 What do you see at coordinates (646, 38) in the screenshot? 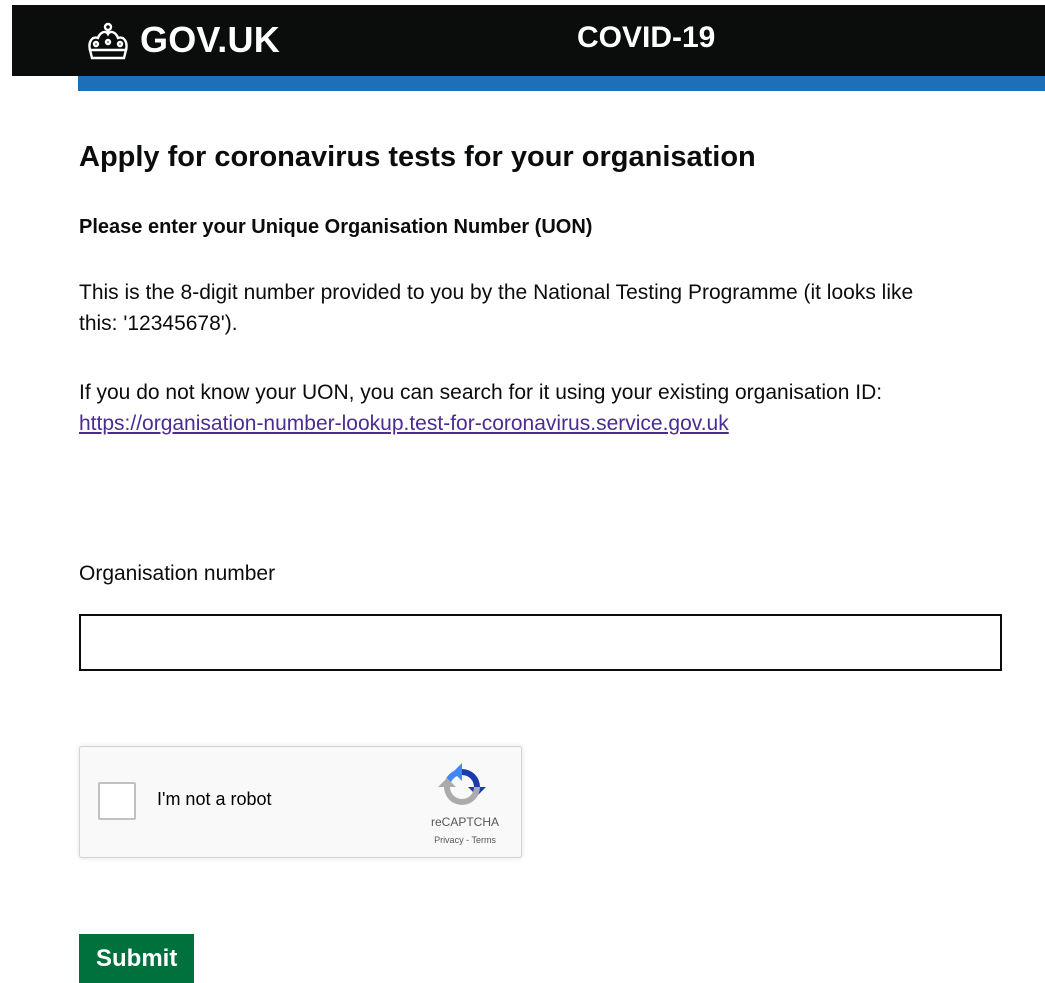
I see `service-name-link: COVID-19` at bounding box center [646, 38].